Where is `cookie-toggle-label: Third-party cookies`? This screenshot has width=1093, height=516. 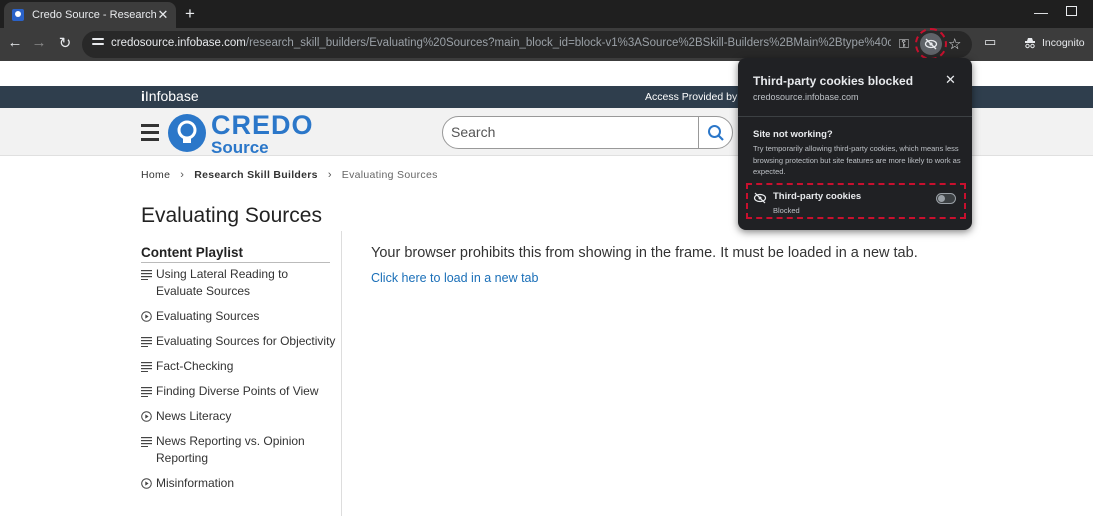
cookie-toggle-label: Third-party cookies is located at coordinates (817, 196).